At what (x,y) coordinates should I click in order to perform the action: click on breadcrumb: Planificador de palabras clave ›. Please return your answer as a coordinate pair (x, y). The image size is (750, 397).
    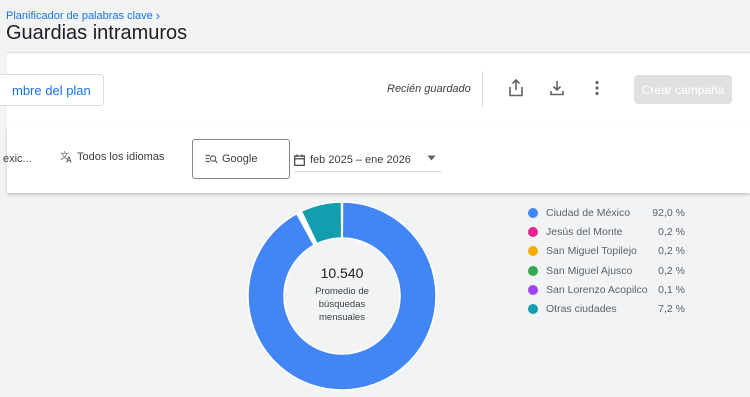
    Looking at the image, I should click on (83, 15).